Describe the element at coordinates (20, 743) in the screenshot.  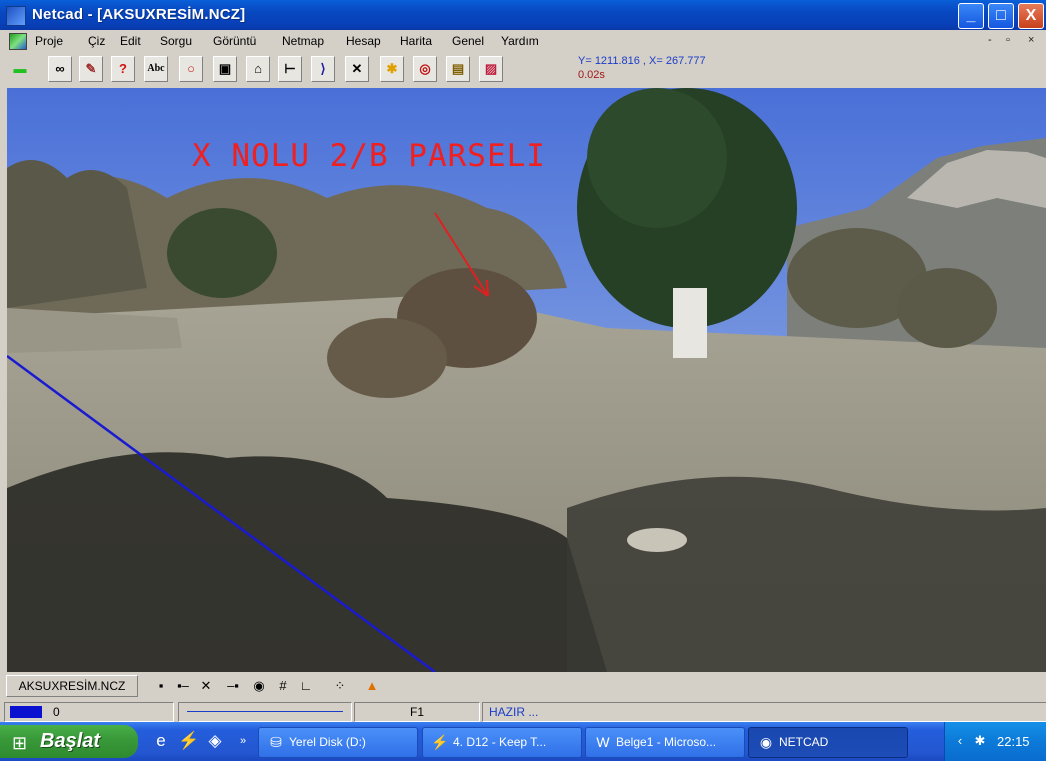
I see `windows-logo-icon: ⊞` at that location.